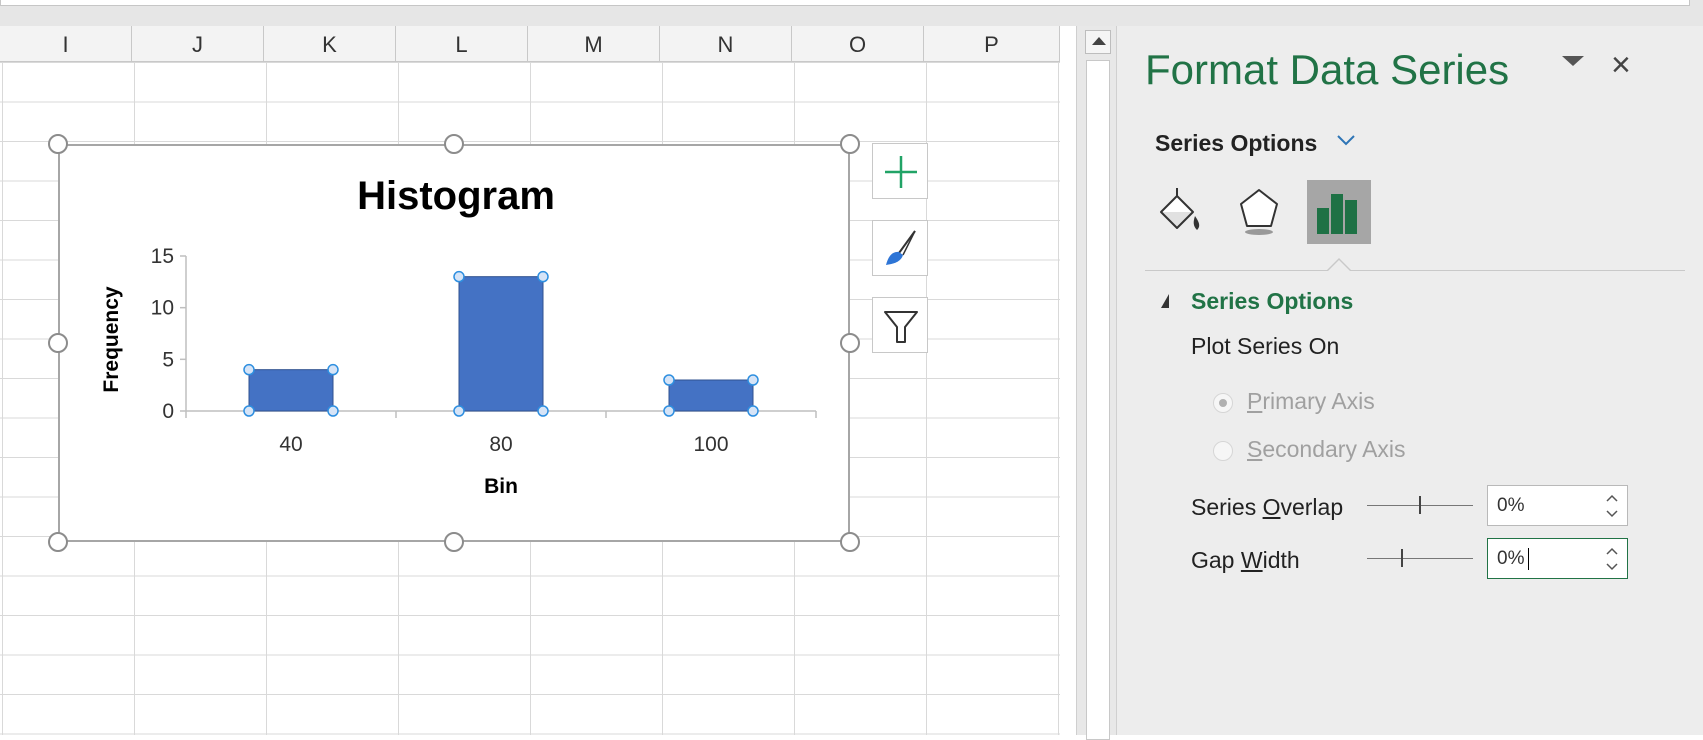 Image resolution: width=1703 pixels, height=740 pixels. Describe the element at coordinates (58, 542) in the screenshot. I see `resize-handle-bottom-left` at that location.